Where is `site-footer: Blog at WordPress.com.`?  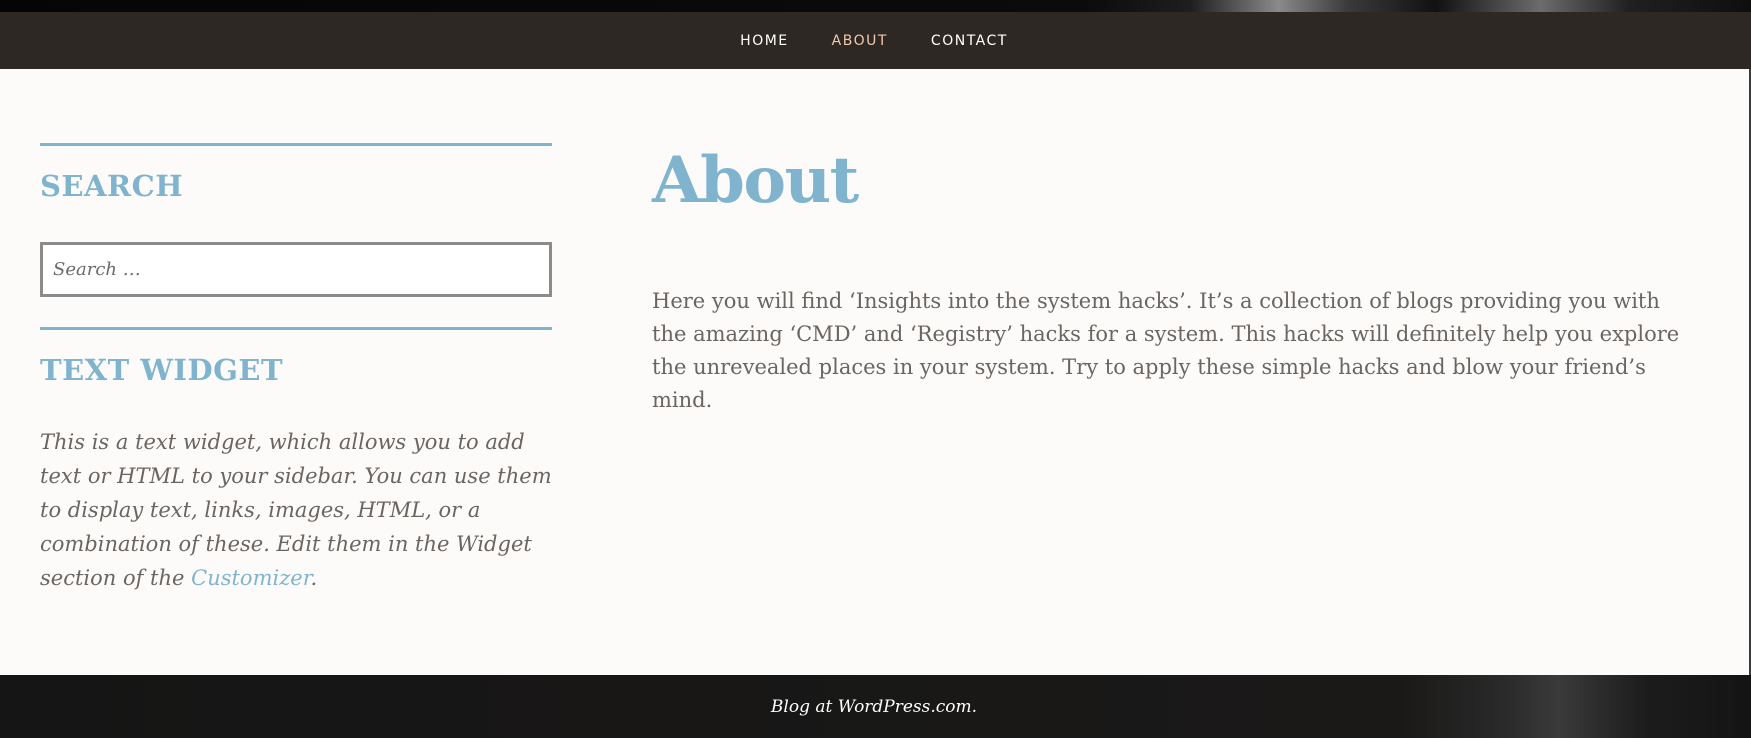
site-footer: Blog at WordPress.com. is located at coordinates (875, 706).